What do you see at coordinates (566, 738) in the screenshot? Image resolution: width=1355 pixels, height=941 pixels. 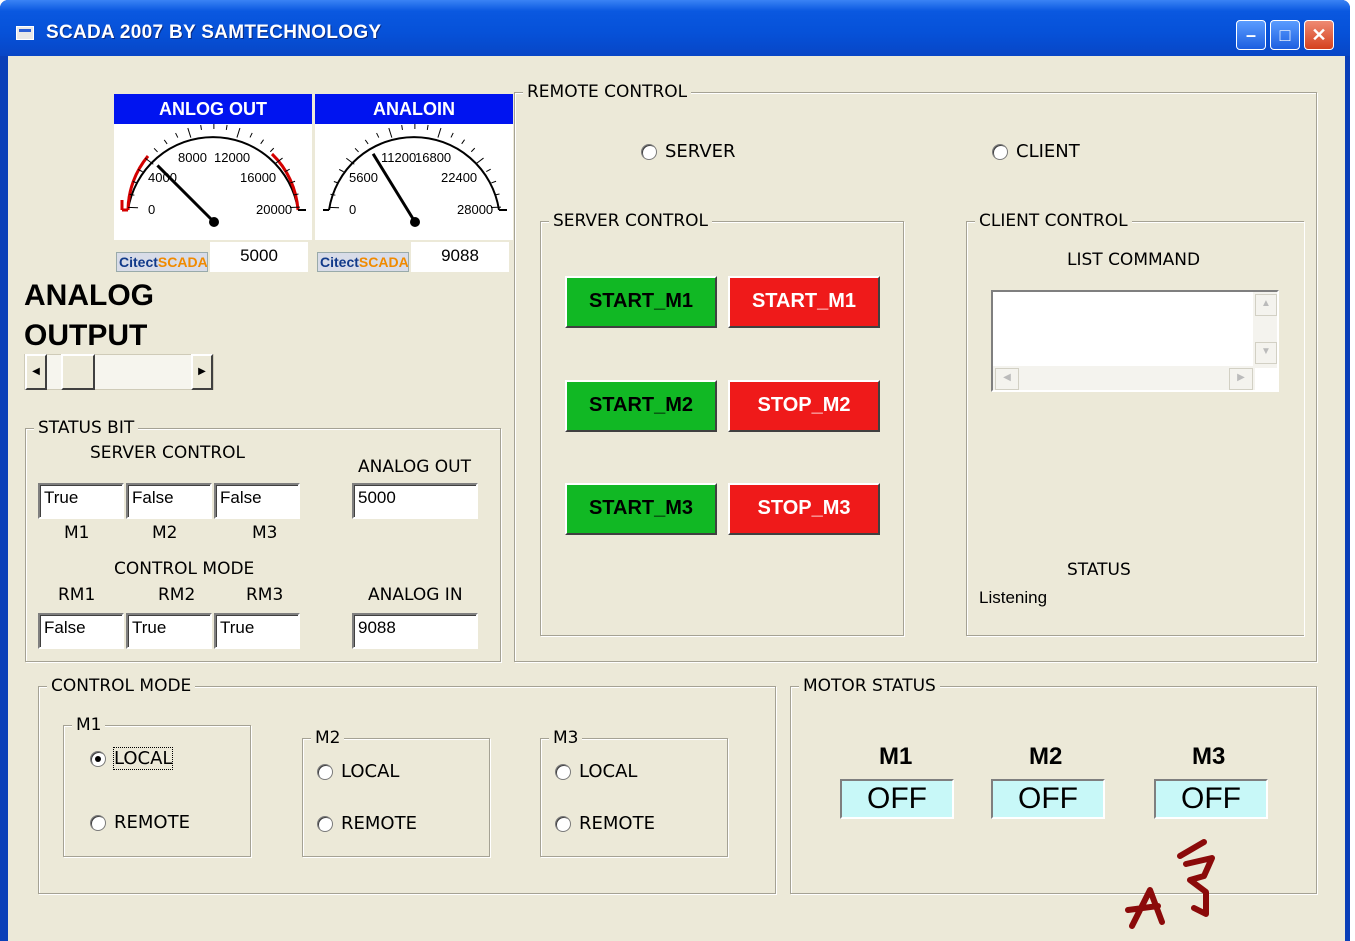 I see `m3-mode-legend: M3` at bounding box center [566, 738].